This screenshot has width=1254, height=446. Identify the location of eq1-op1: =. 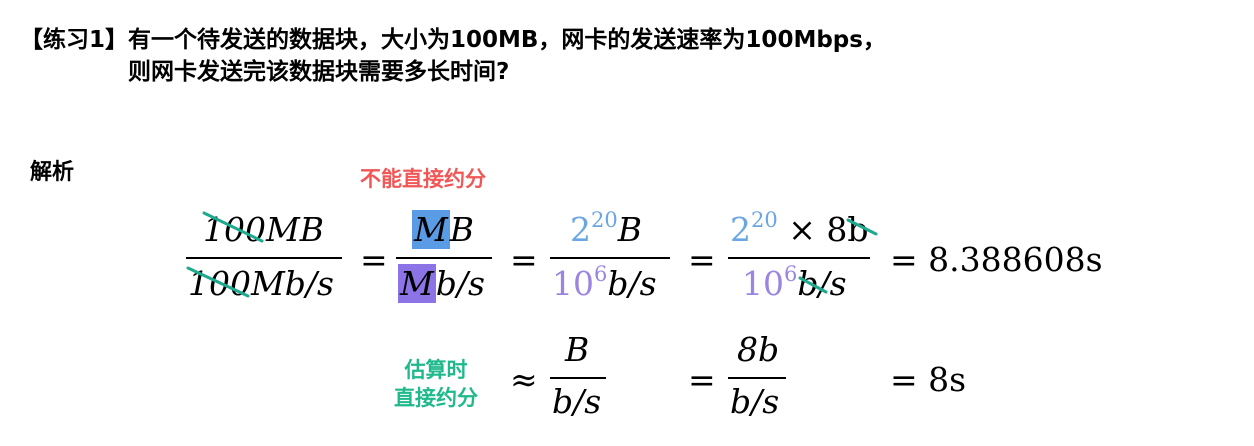
(374, 259).